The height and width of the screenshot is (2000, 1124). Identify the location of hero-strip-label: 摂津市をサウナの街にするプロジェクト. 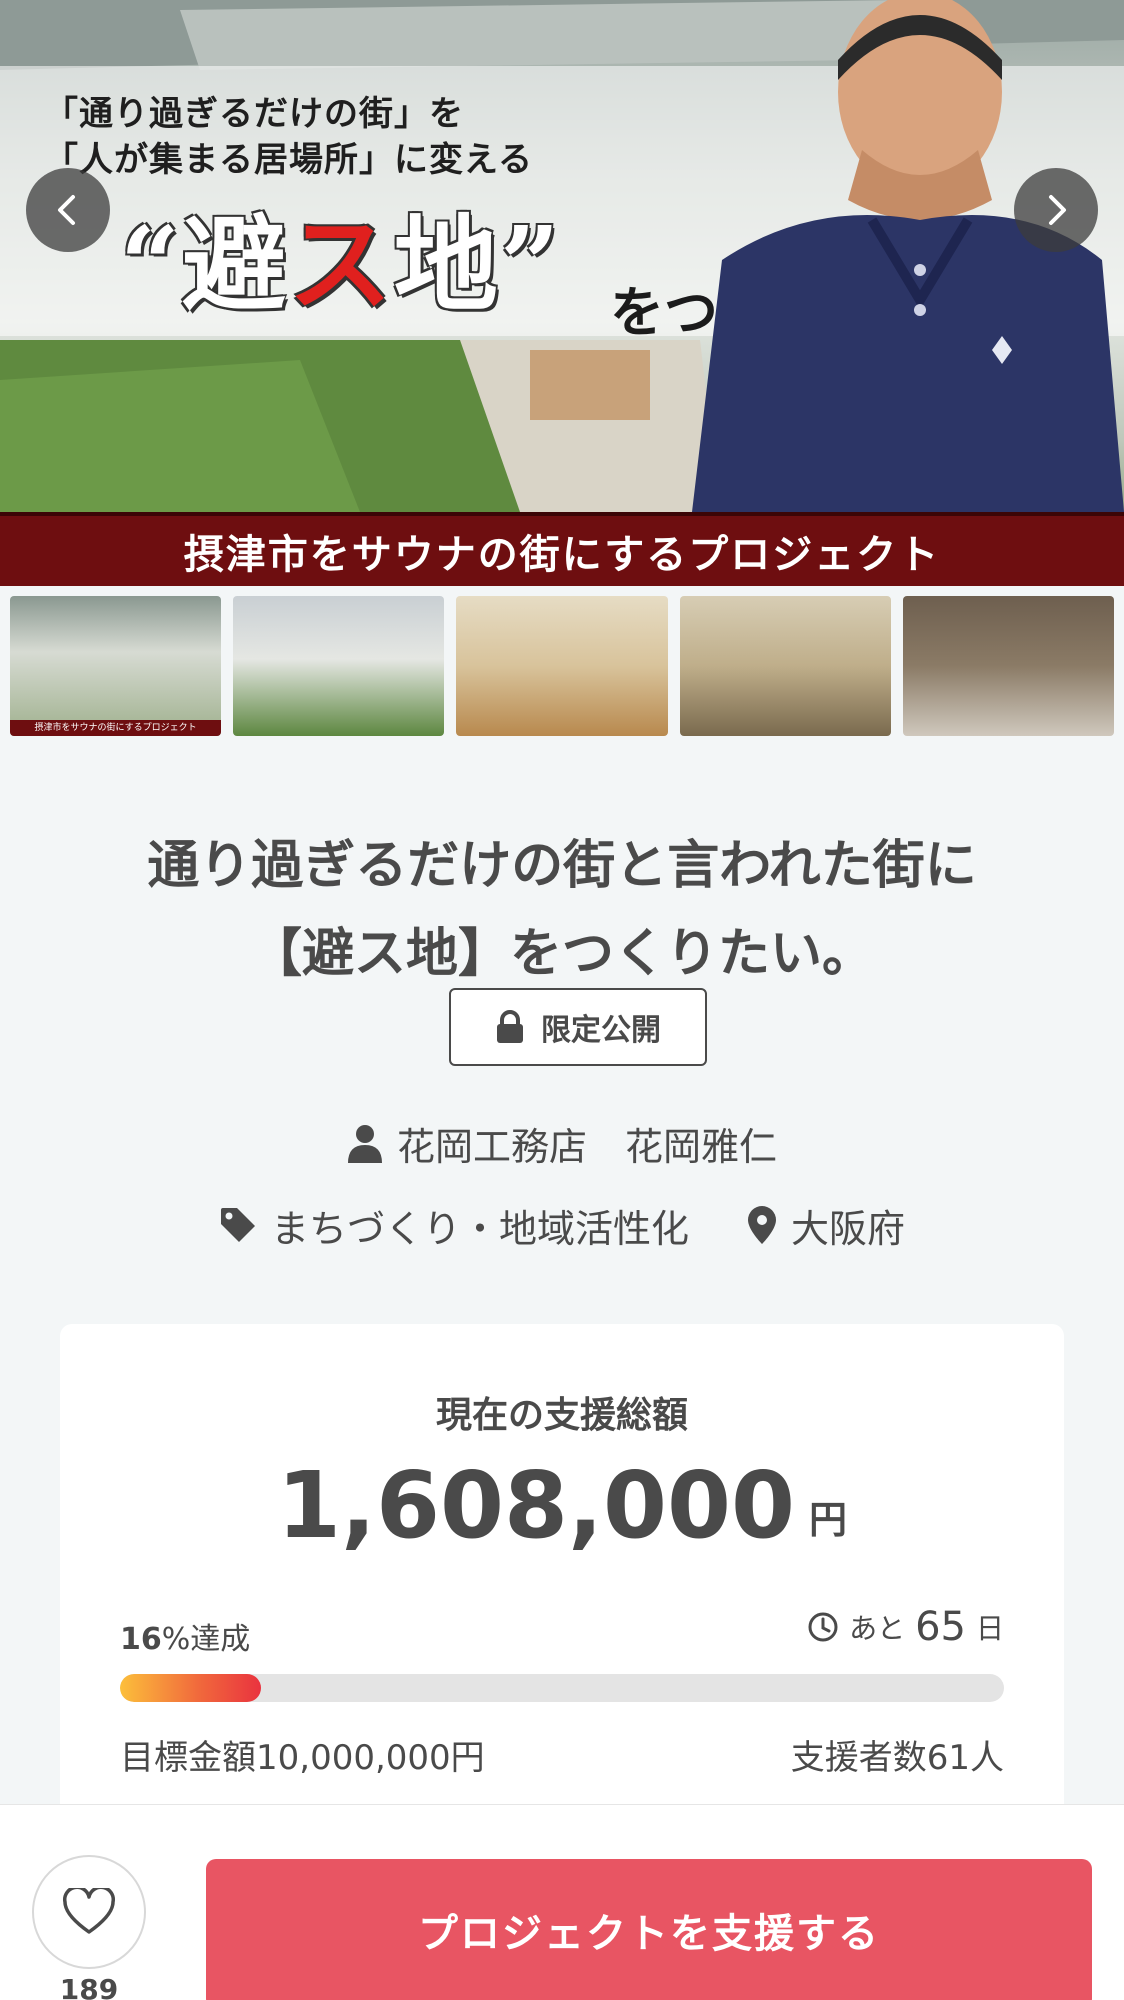
(562, 555).